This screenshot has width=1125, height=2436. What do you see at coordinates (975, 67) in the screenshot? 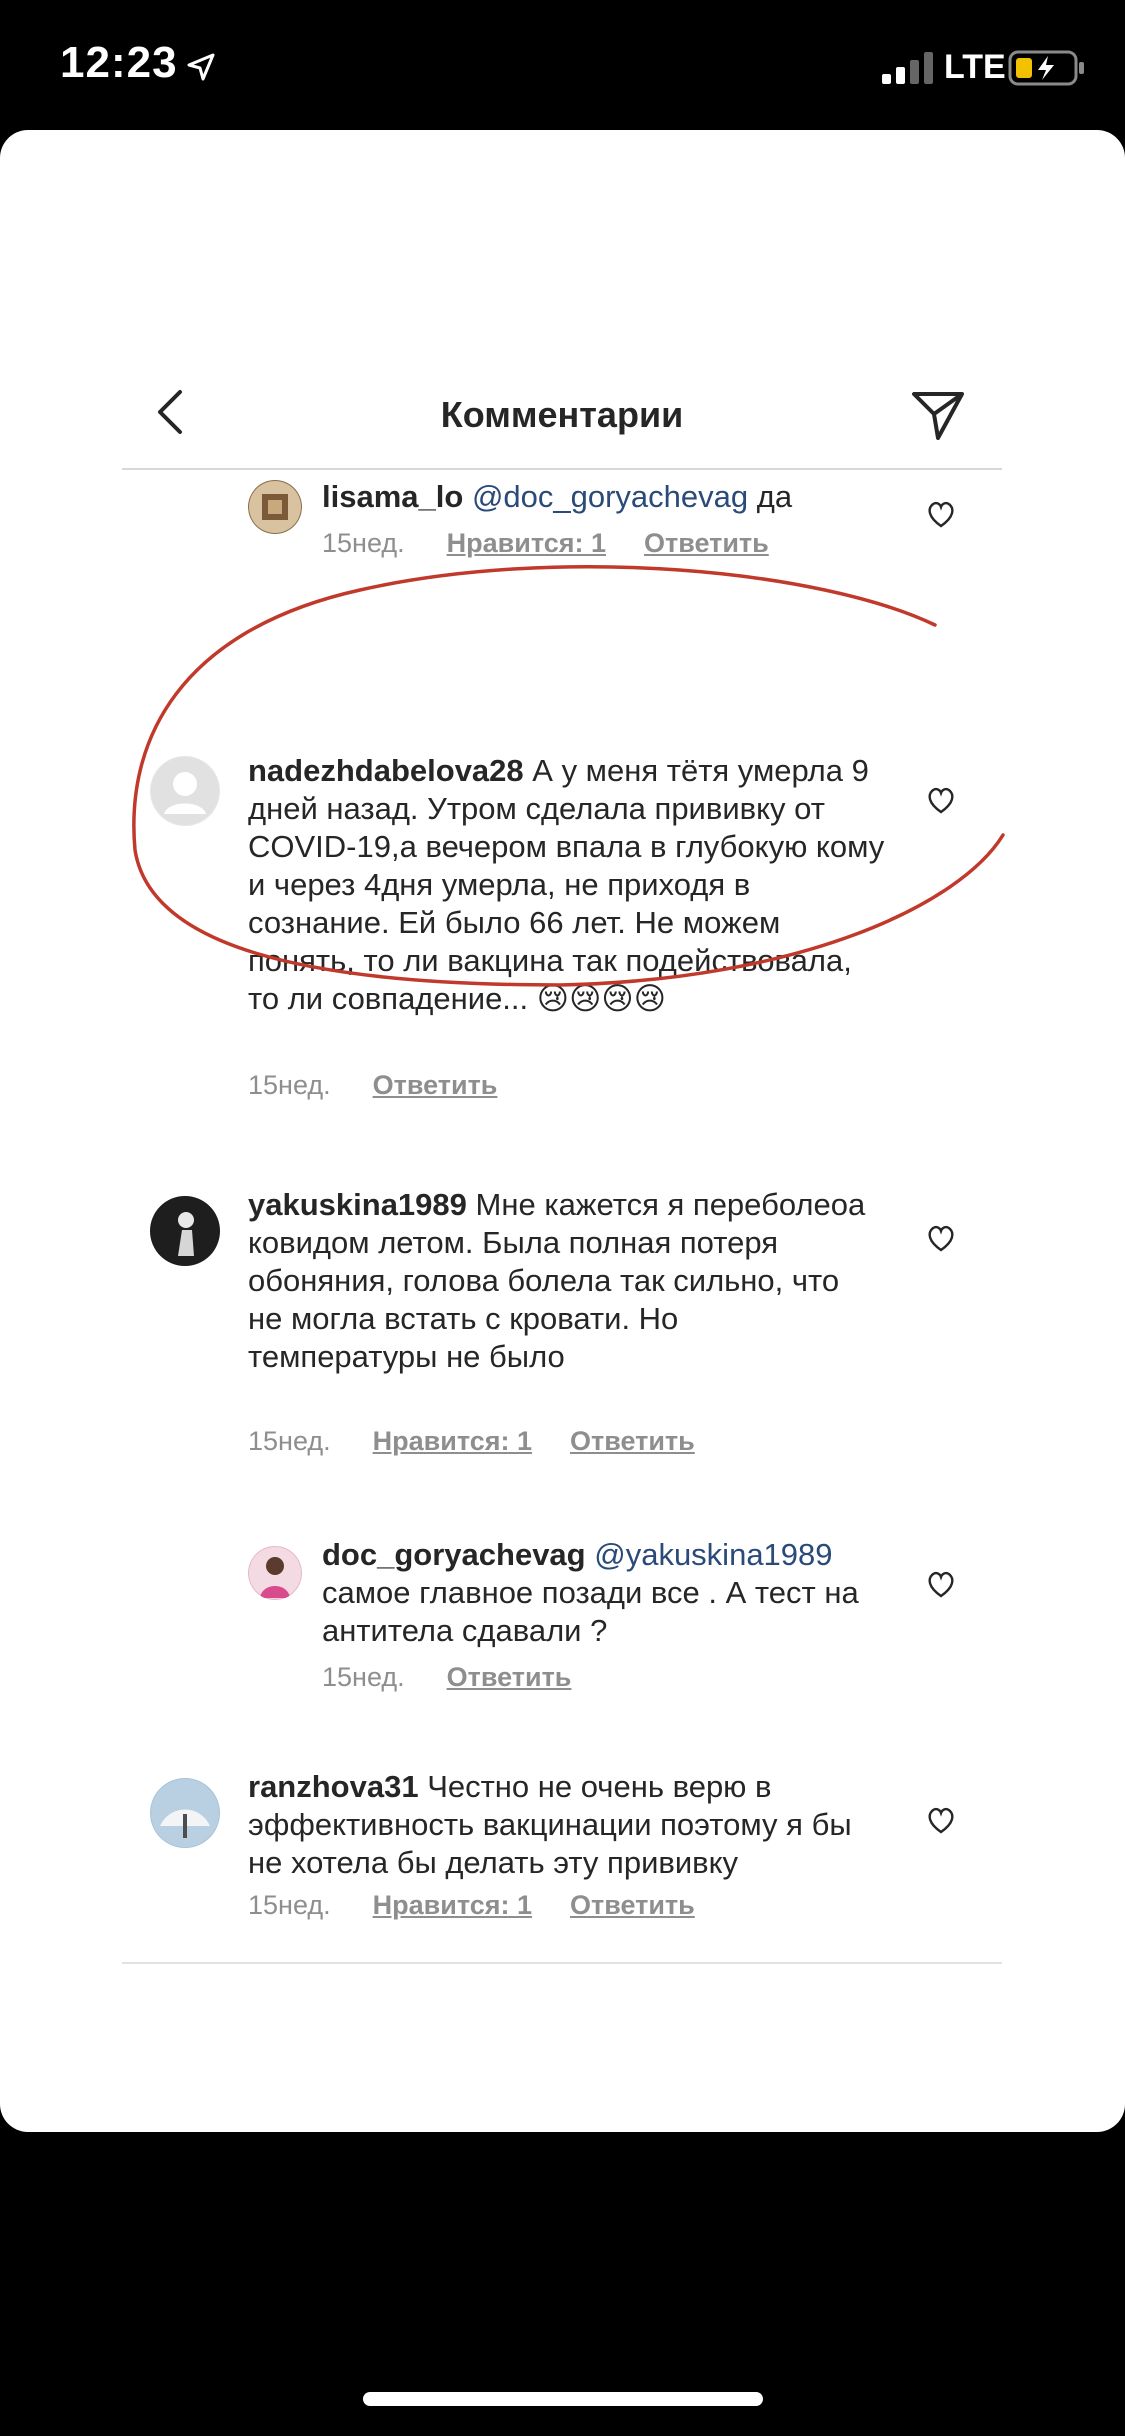
I see `network-type: LTE` at bounding box center [975, 67].